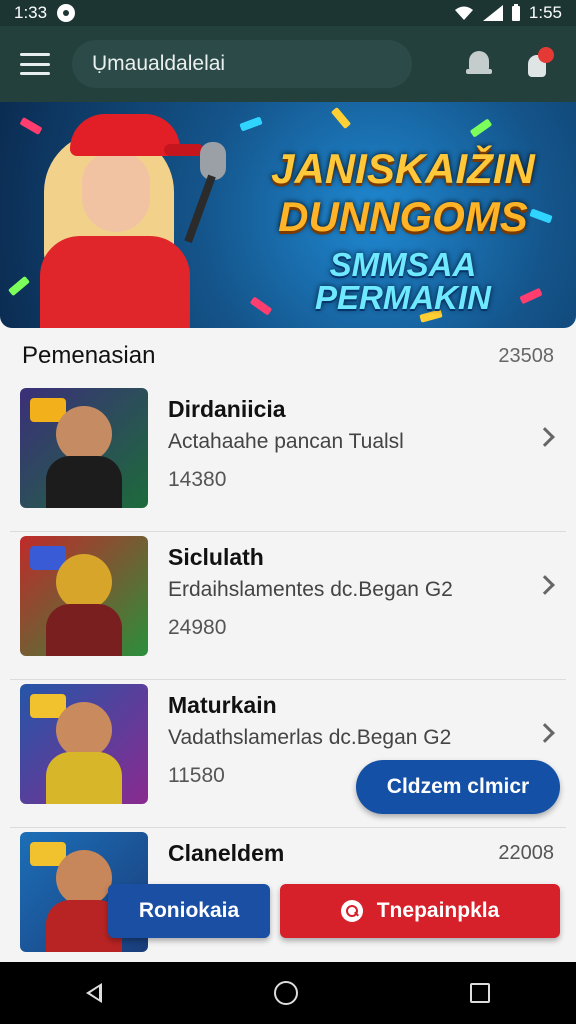 The image size is (576, 1024). What do you see at coordinates (197, 479) in the screenshot?
I see `item-value: 14380` at bounding box center [197, 479].